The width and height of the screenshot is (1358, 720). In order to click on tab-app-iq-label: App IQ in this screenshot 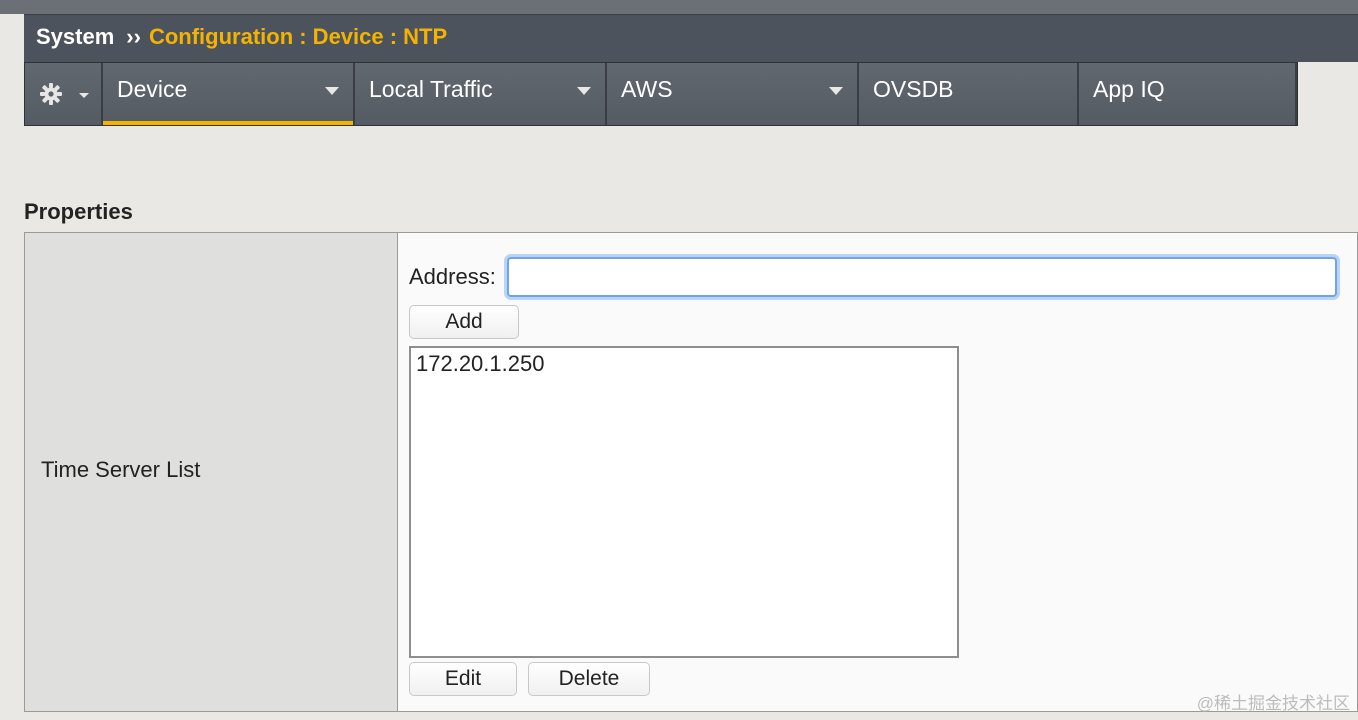, I will do `click(1129, 89)`.